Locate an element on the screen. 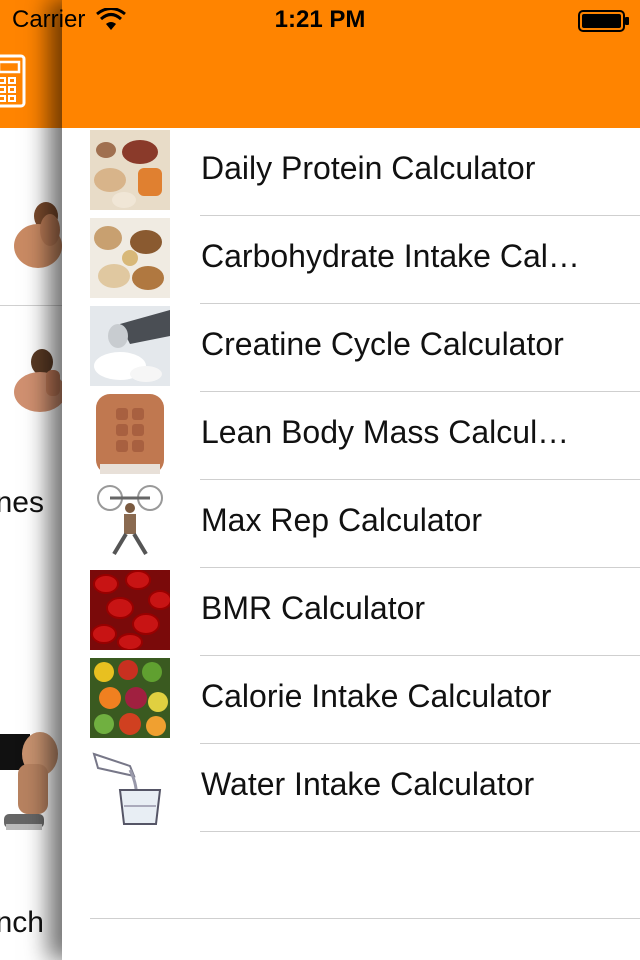 The height and width of the screenshot is (960, 640). weightlifter-thumbnail is located at coordinates (130, 522).